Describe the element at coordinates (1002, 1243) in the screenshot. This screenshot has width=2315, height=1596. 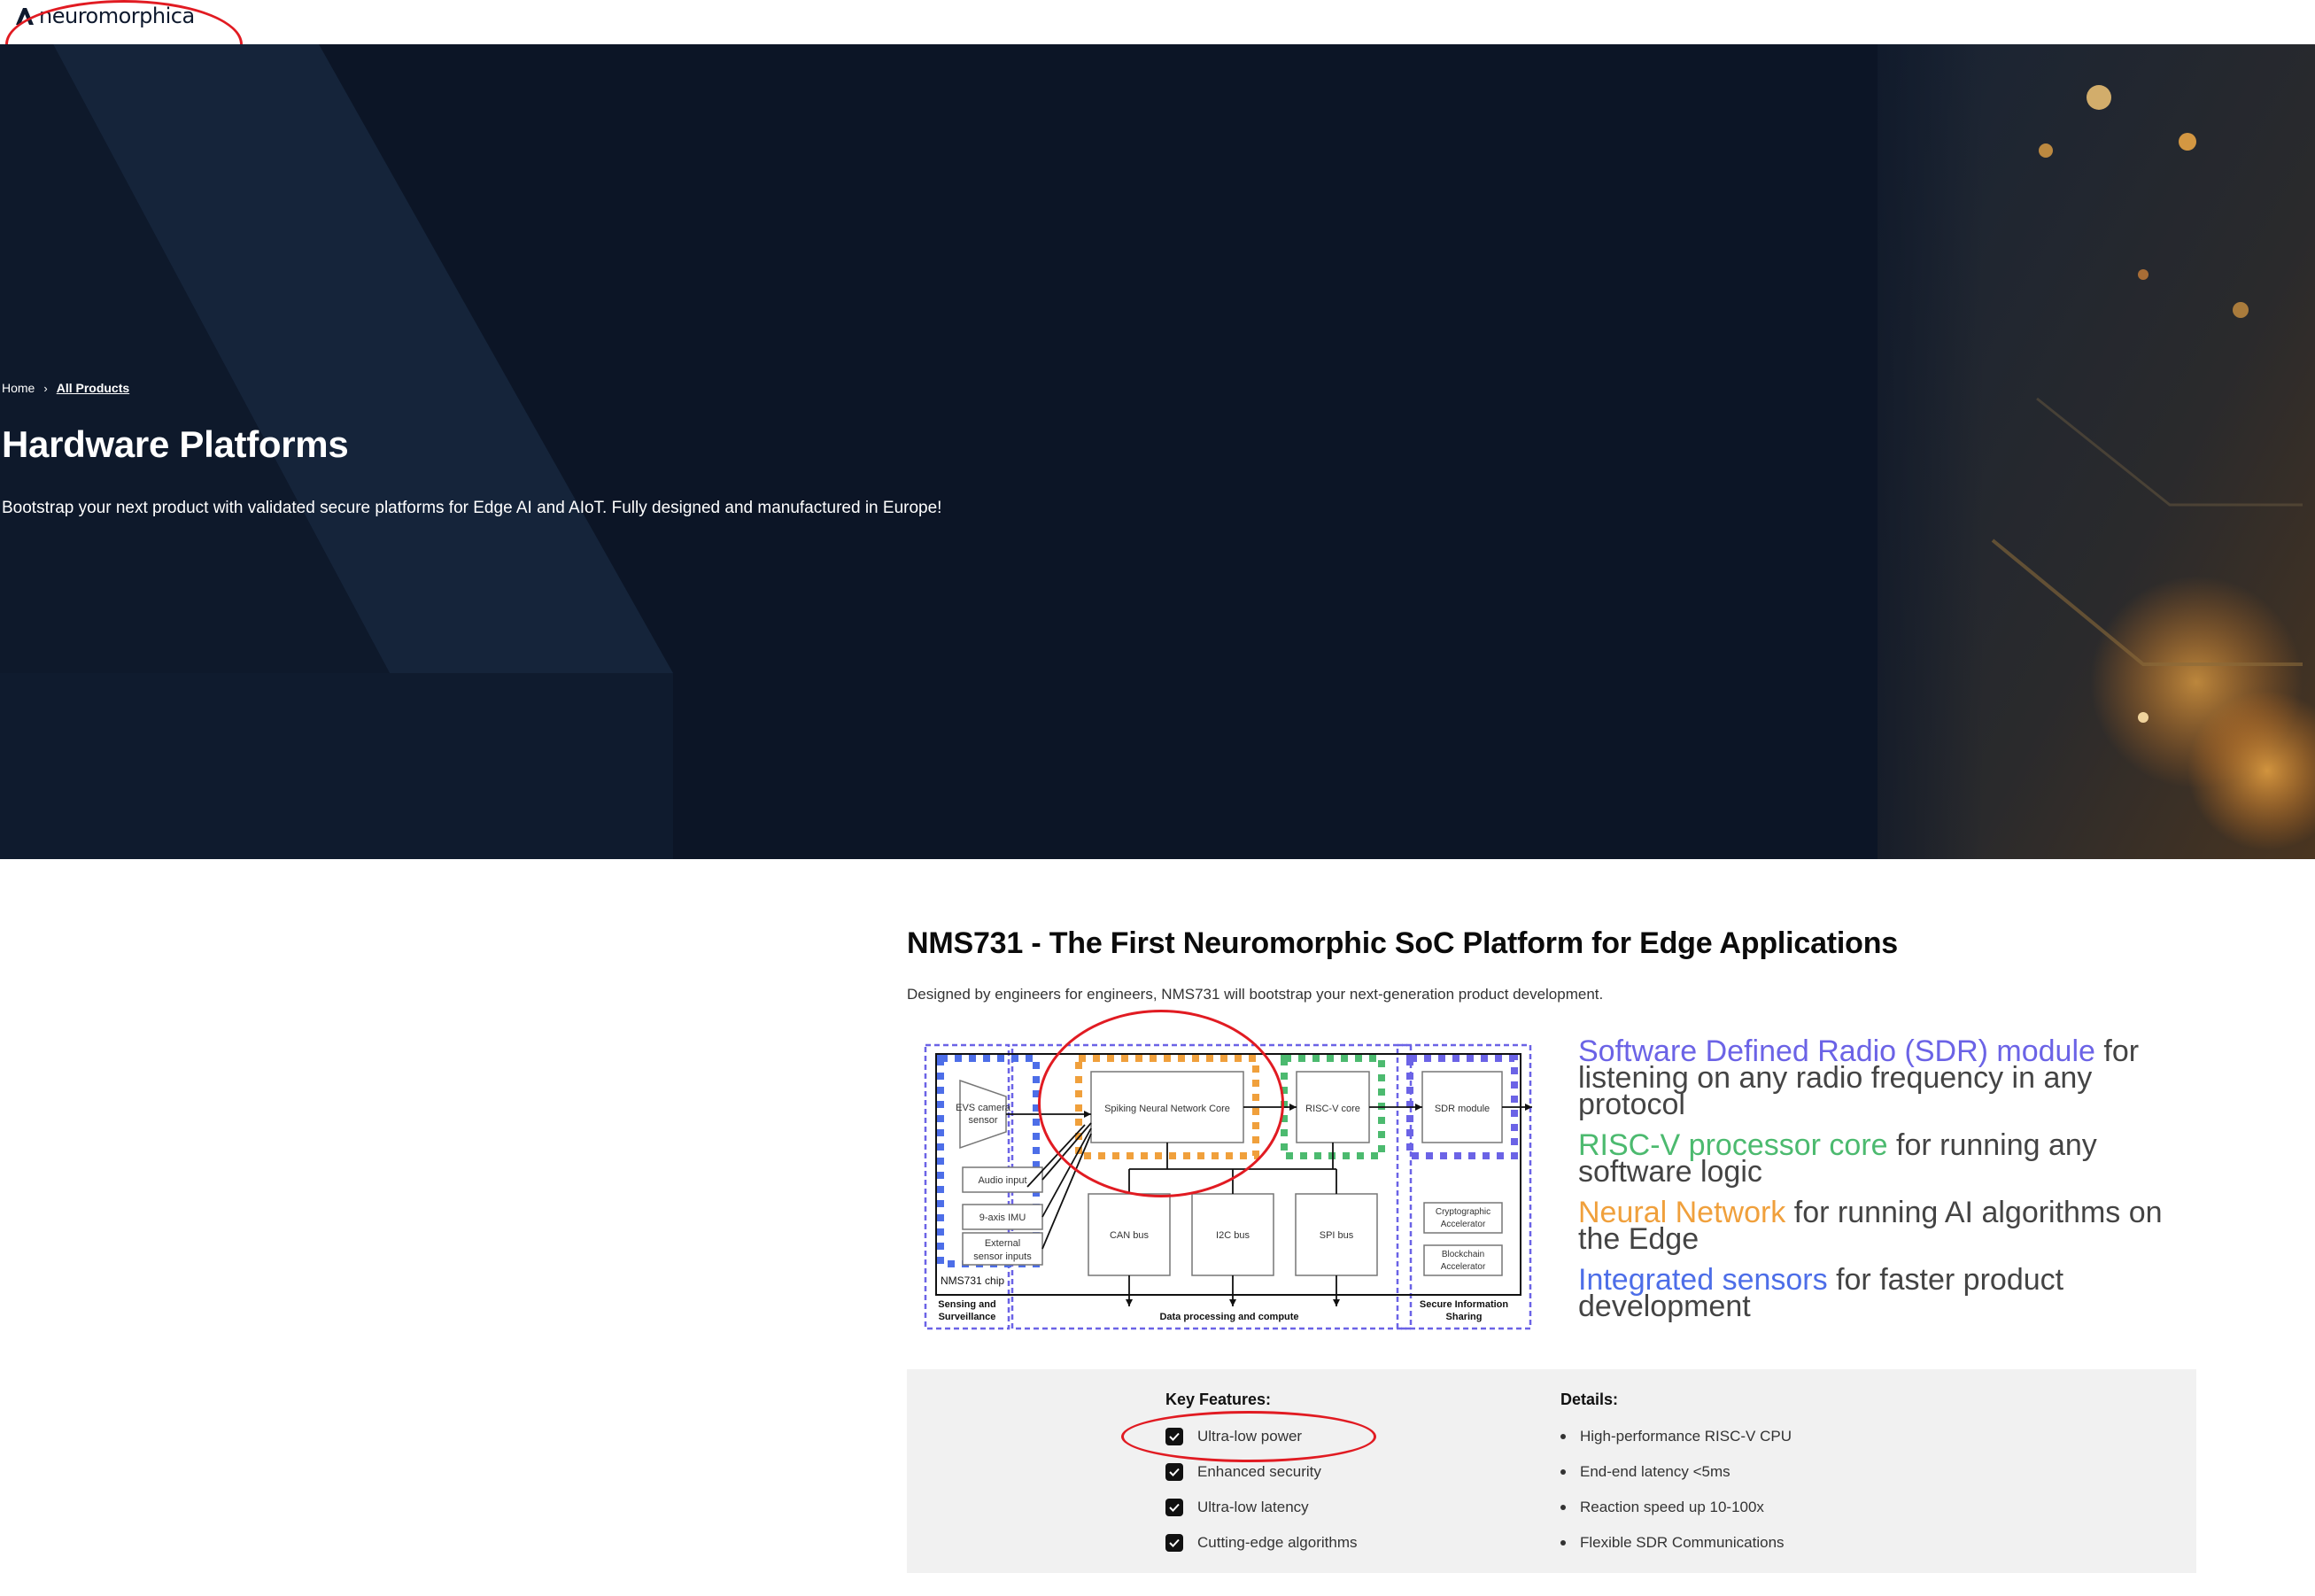
I see `external-label-1: External` at that location.